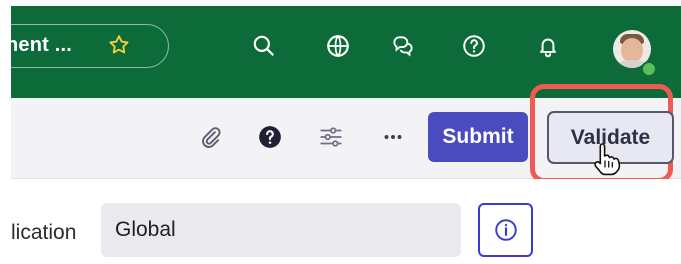 Image resolution: width=681 pixels, height=264 pixels. I want to click on status-online-dot, so click(649, 69).